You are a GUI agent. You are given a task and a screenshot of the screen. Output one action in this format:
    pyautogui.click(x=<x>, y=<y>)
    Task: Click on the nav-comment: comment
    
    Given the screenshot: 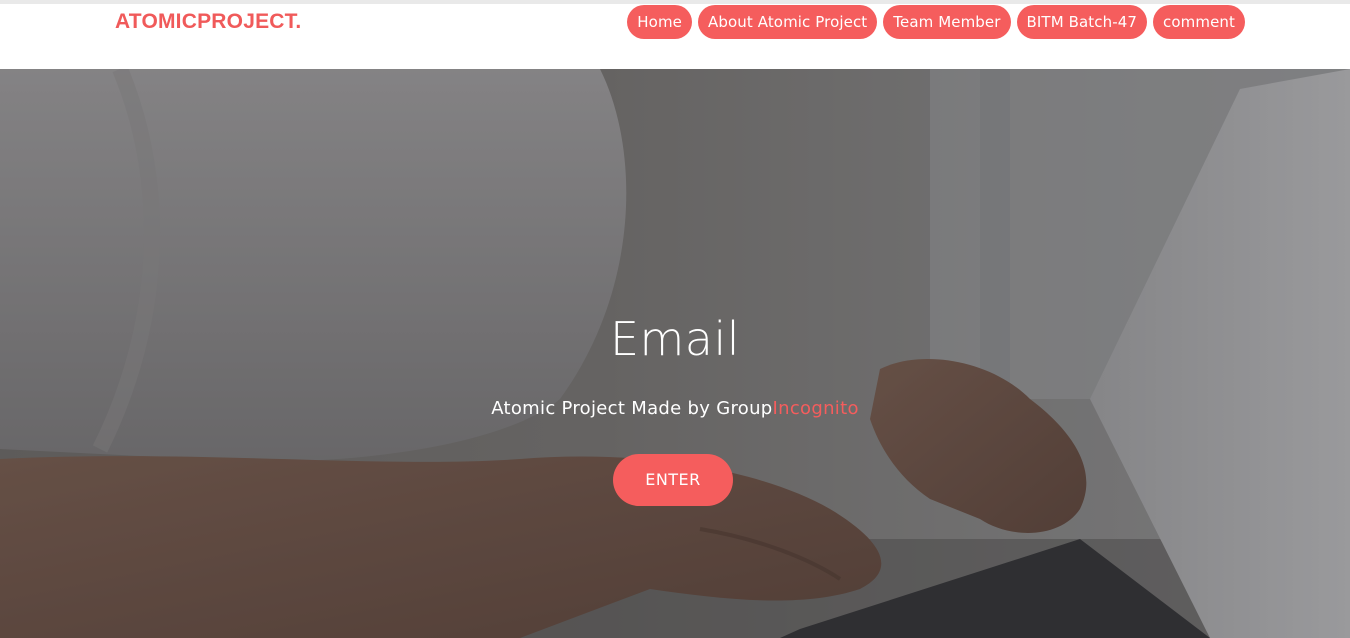 What is the action you would take?
    pyautogui.click(x=1199, y=22)
    